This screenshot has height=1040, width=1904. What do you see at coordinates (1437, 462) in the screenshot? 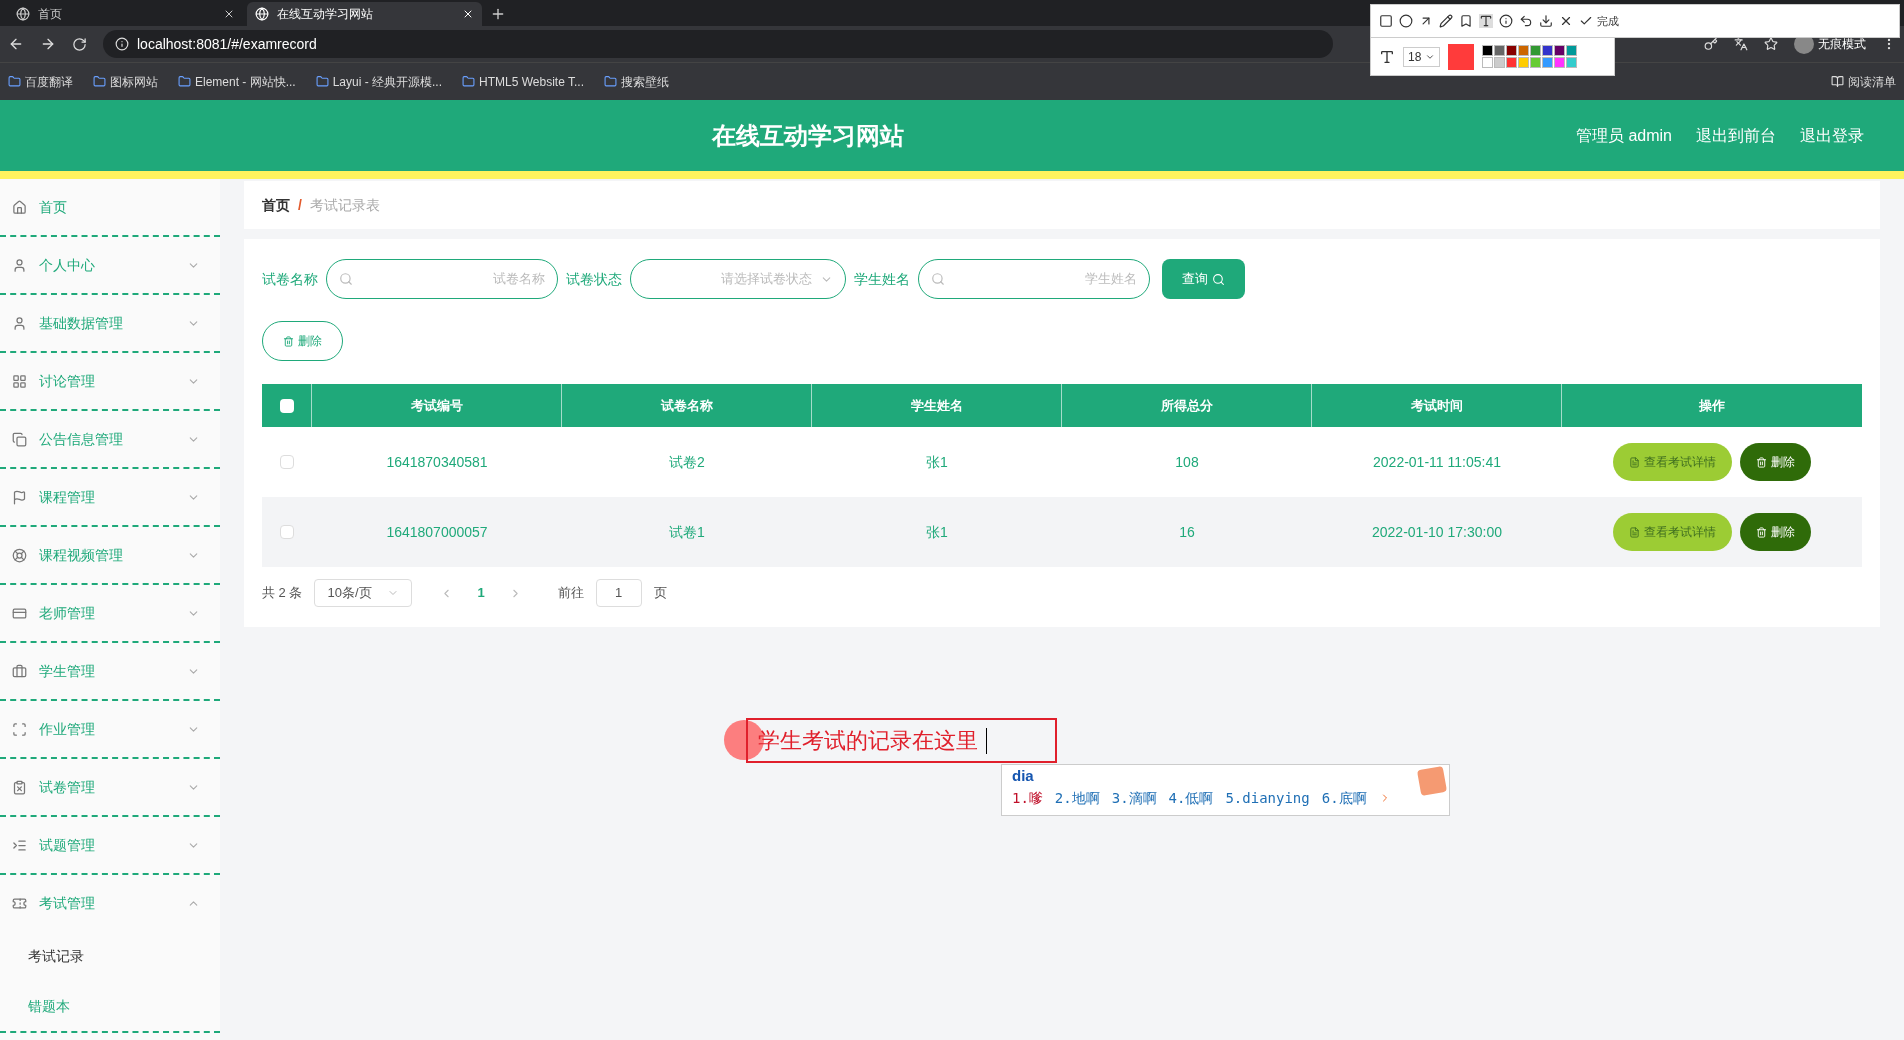
I see `table-cell-text: 2022-01-11 11:05:41` at bounding box center [1437, 462].